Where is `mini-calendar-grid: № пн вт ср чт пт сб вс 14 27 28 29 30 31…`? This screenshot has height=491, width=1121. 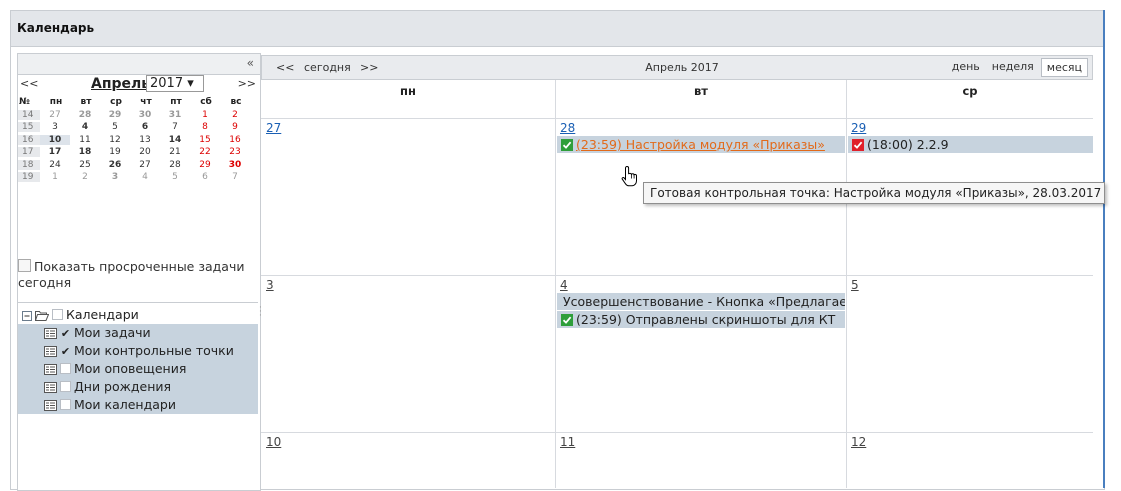 mini-calendar-grid: № пн вт ср чт пт сб вс 14 27 28 29 30 31… is located at coordinates (138, 140).